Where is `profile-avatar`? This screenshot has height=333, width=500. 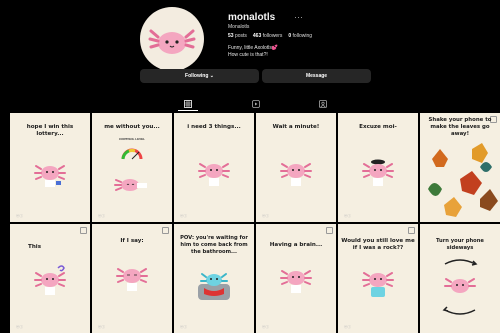 profile-avatar is located at coordinates (172, 39).